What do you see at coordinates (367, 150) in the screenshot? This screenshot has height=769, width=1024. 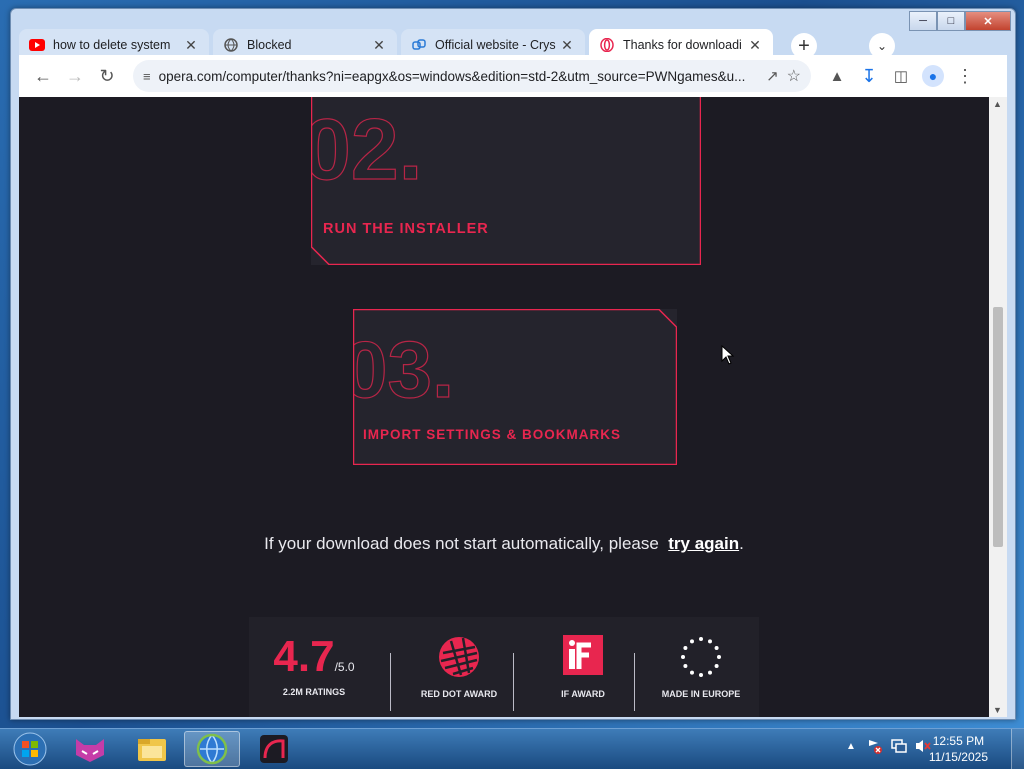 I see `step-number: 02.` at bounding box center [367, 150].